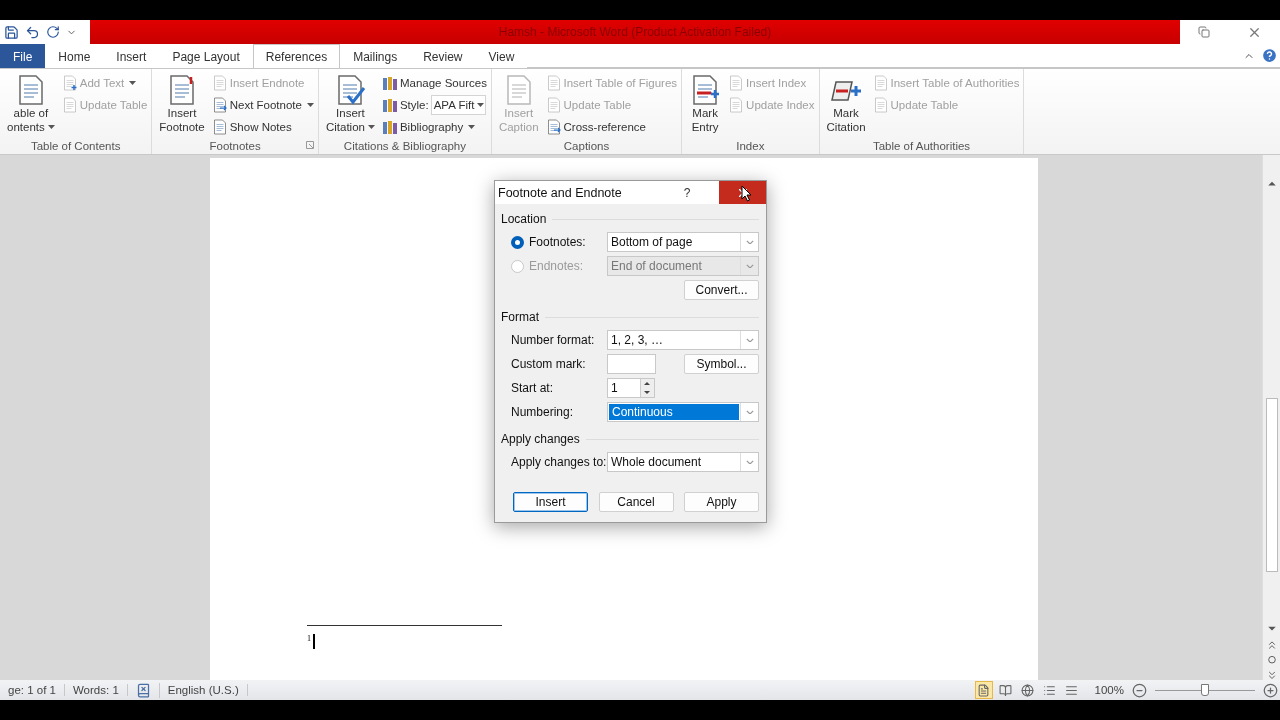 The width and height of the screenshot is (1280, 720). Describe the element at coordinates (262, 126) in the screenshot. I see `ribbon-button: Show Notes` at that location.